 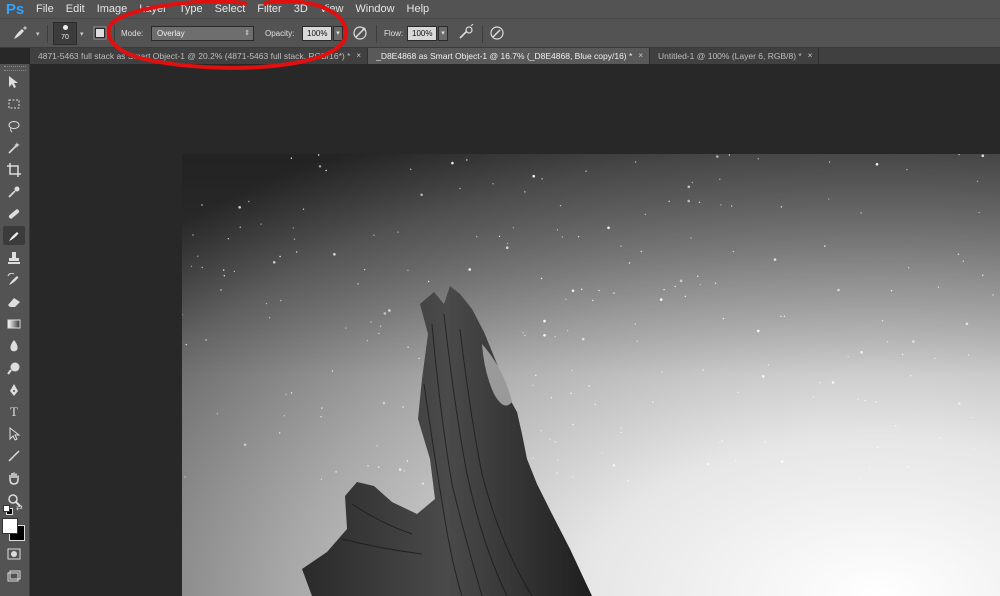 What do you see at coordinates (230, 9) in the screenshot?
I see `menu-select: Select` at bounding box center [230, 9].